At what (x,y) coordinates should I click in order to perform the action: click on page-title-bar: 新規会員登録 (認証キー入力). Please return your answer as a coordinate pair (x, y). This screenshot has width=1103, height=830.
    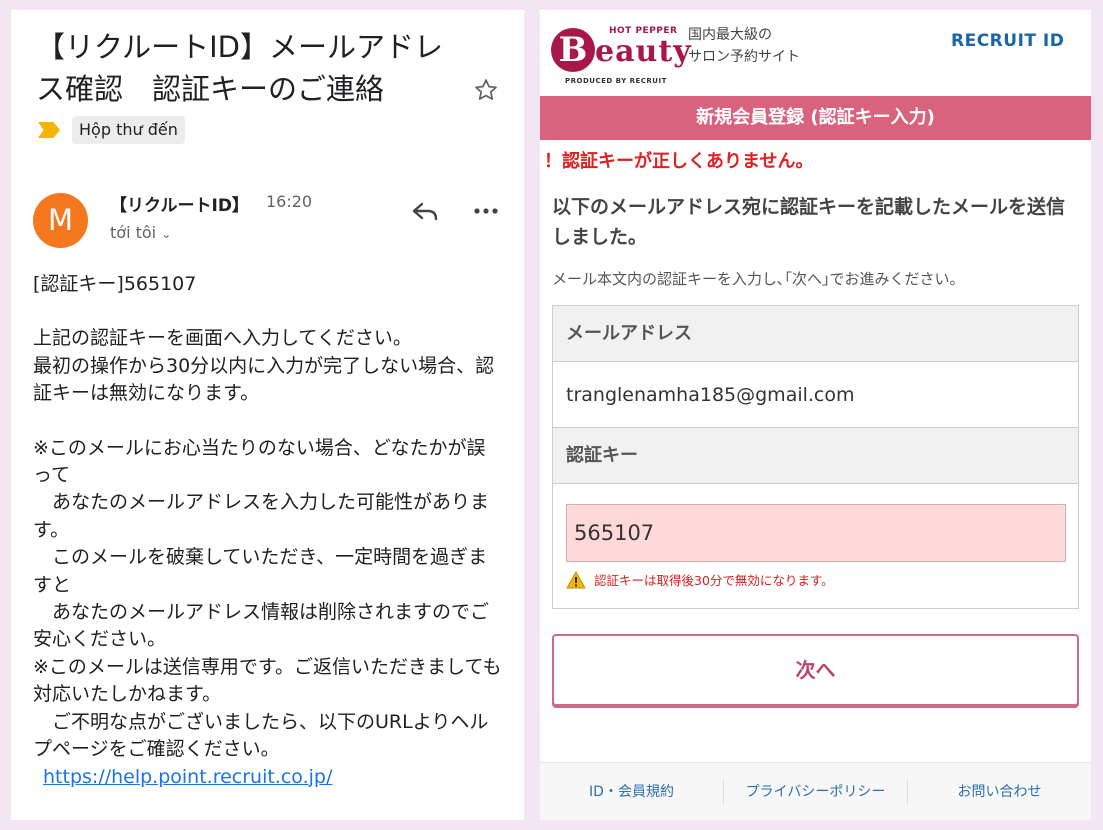
    Looking at the image, I should click on (815, 118).